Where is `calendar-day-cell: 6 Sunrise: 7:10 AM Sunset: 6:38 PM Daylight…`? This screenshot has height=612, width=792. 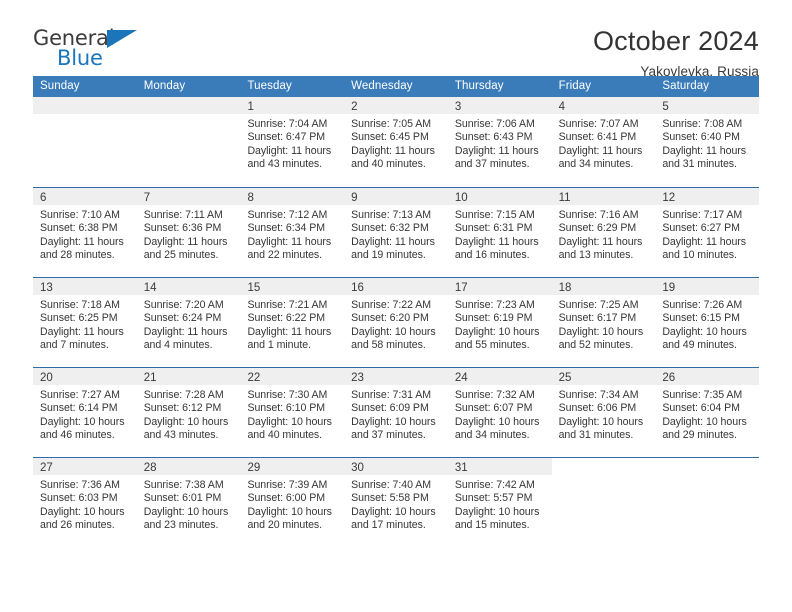 calendar-day-cell: 6 Sunrise: 7:10 AM Sunset: 6:38 PM Daylight… is located at coordinates (85, 232).